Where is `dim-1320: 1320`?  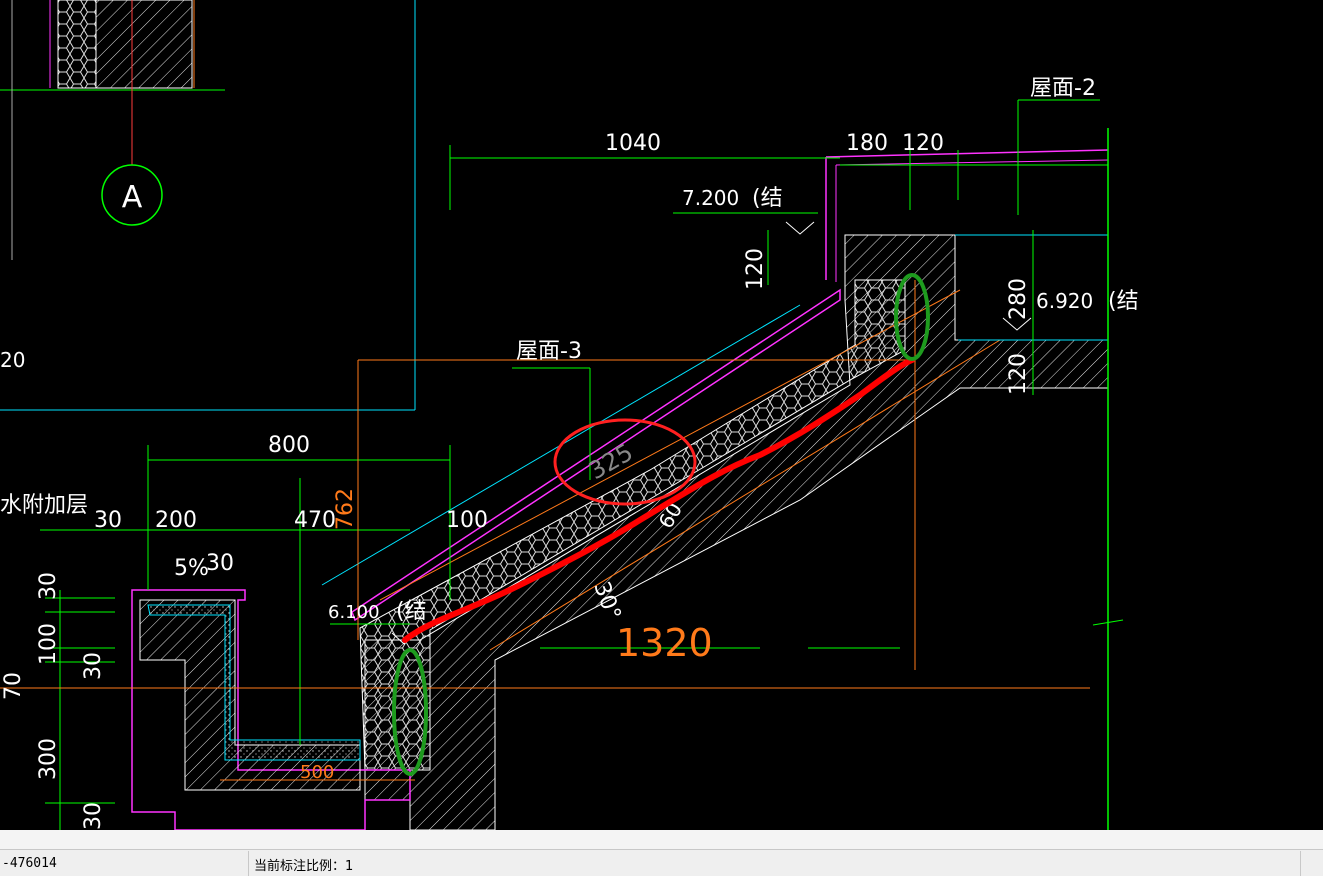 dim-1320: 1320 is located at coordinates (664, 643).